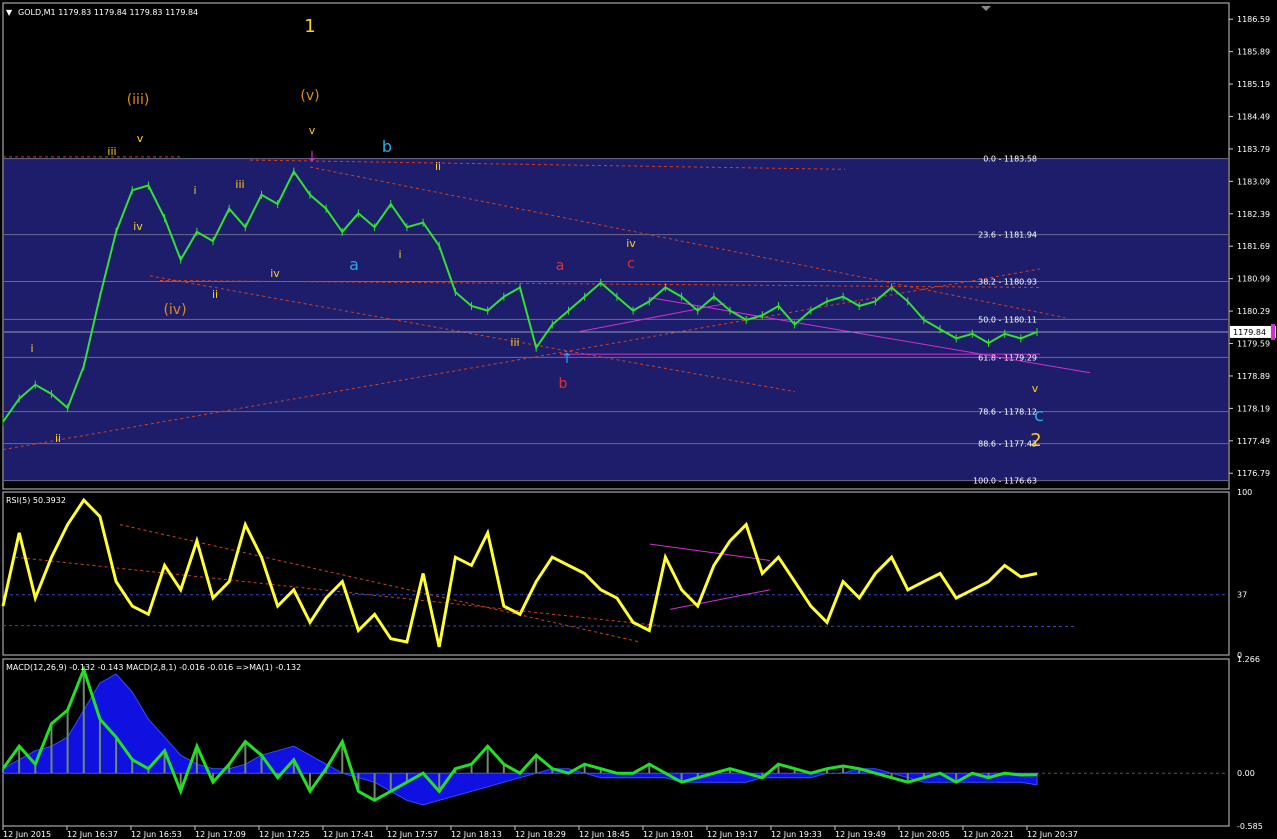 The width and height of the screenshot is (1277, 839). What do you see at coordinates (1253, 376) in the screenshot?
I see `price-axis-label: 1178.89` at bounding box center [1253, 376].